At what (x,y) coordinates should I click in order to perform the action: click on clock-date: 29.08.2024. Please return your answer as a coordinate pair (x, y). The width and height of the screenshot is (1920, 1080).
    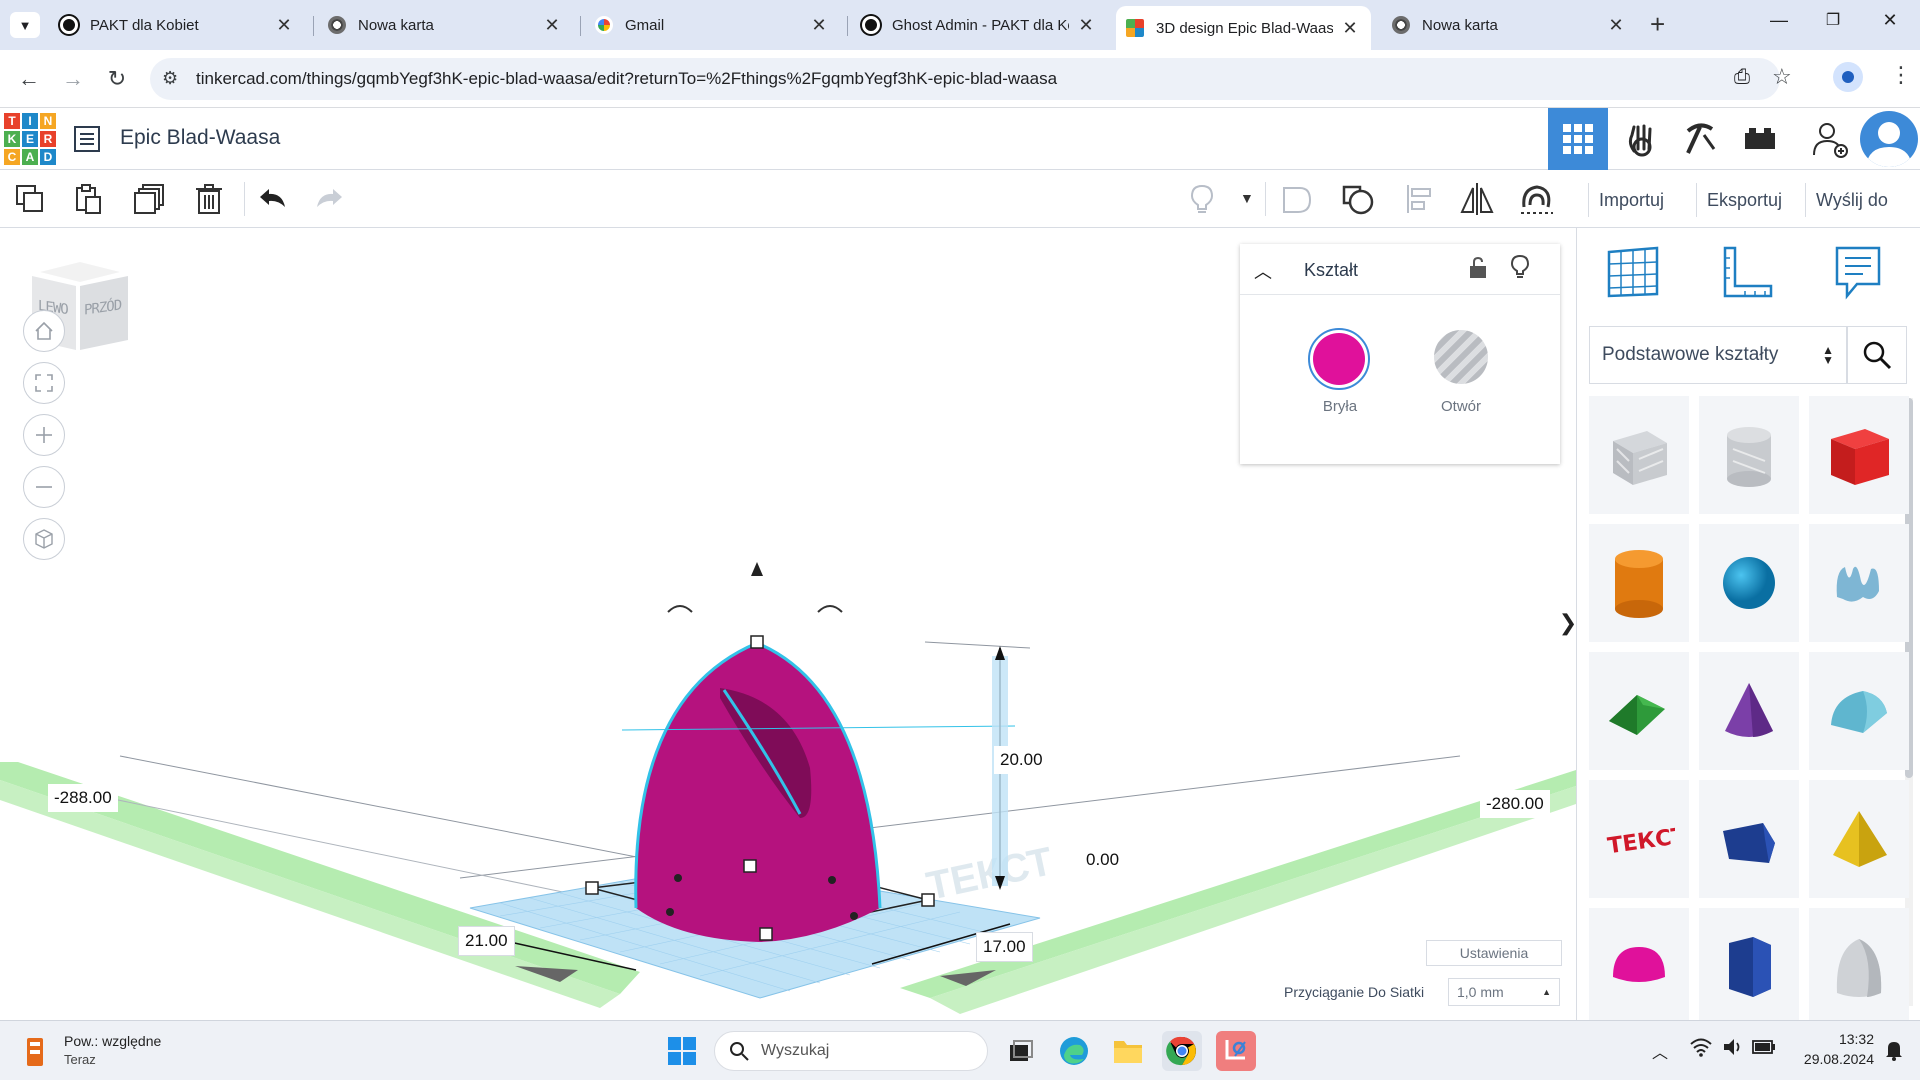
    Looking at the image, I should click on (1829, 1059).